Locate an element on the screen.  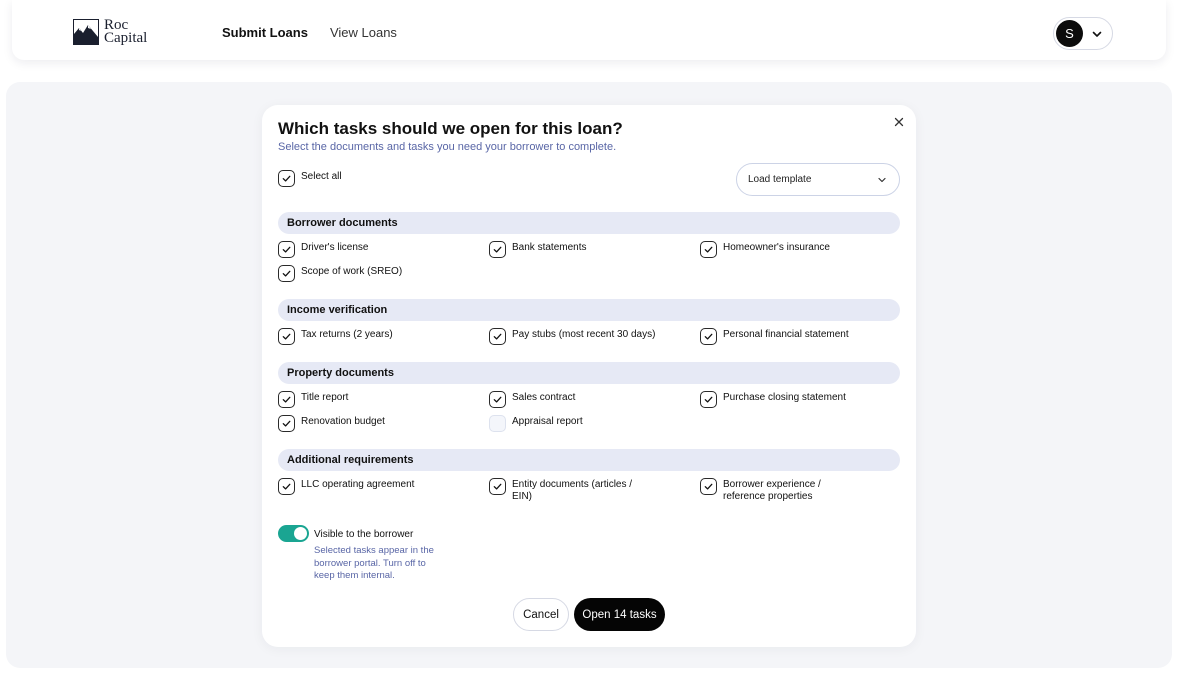
checkbox-label: Purchase closing statement is located at coordinates (784, 397).